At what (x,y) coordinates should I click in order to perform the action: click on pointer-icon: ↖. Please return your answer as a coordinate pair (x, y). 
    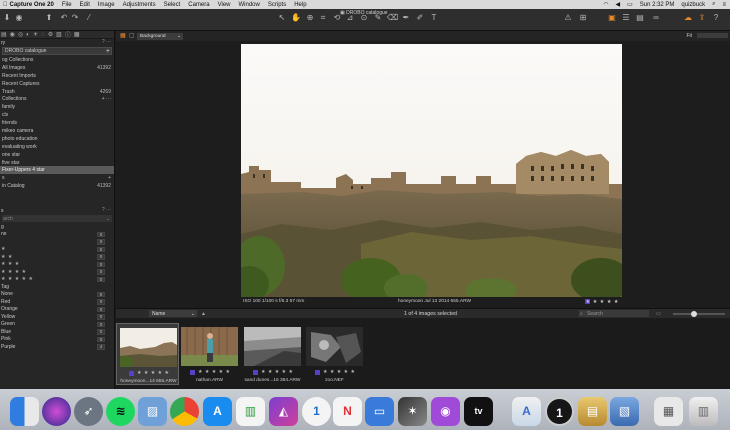
    Looking at the image, I should click on (282, 18).